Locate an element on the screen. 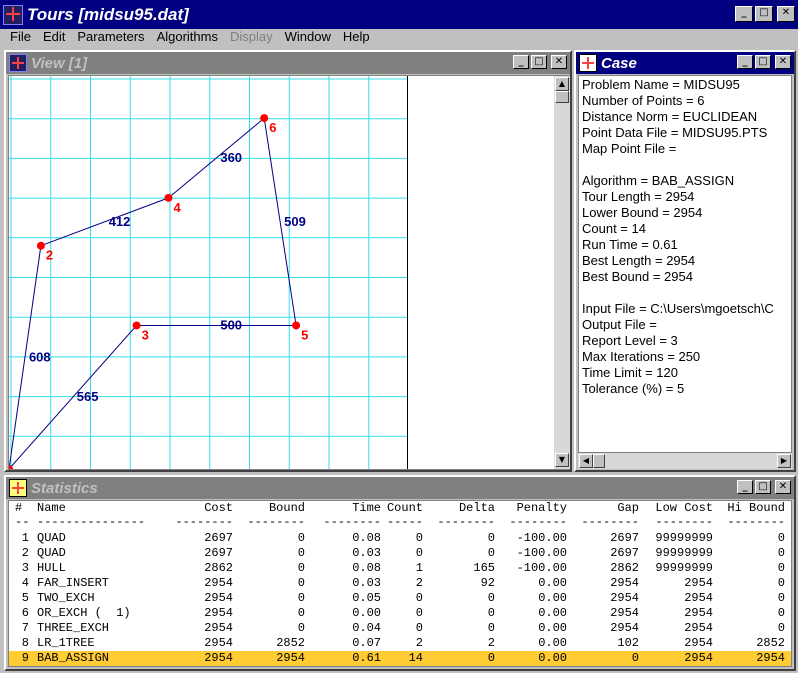 The image size is (798, 673). table-row: 5 TWO_EXCH 2954 0 0.05 0 0 0.00 2954 2954 0 is located at coordinates (400, 598).